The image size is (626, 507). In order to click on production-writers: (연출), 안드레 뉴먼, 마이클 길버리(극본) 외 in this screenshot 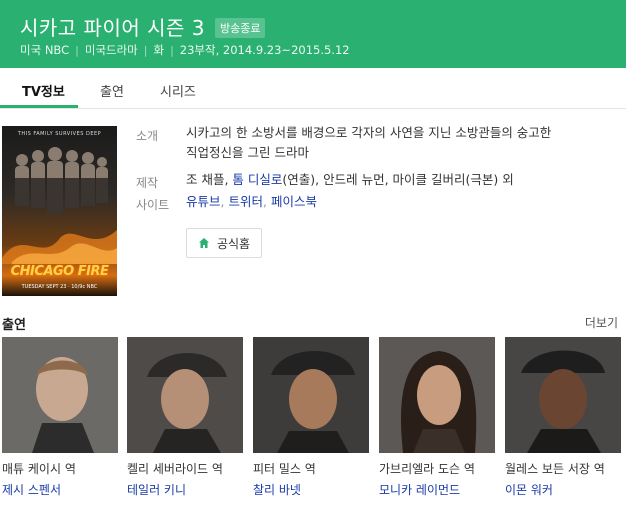, I will do `click(398, 179)`.